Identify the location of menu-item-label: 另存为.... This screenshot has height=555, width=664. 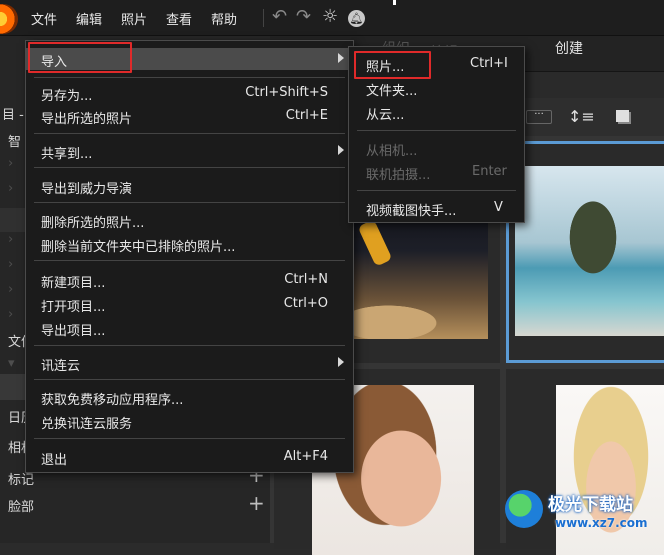
(67, 96).